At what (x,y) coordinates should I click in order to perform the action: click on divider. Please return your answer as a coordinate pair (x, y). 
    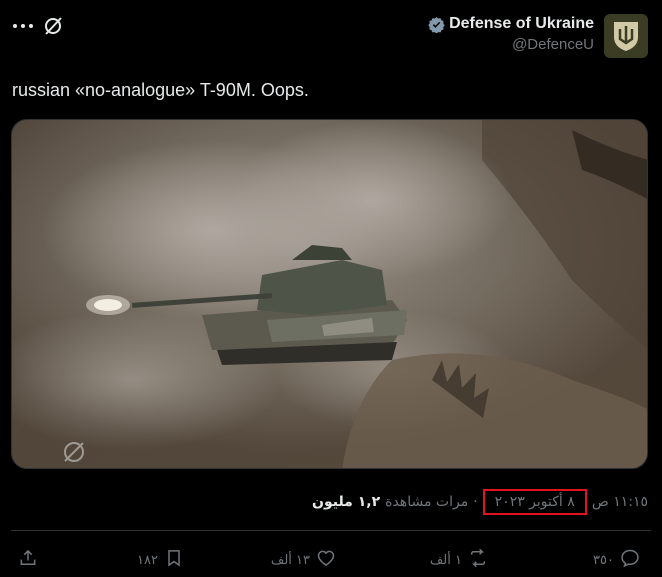
    Looking at the image, I should click on (331, 530).